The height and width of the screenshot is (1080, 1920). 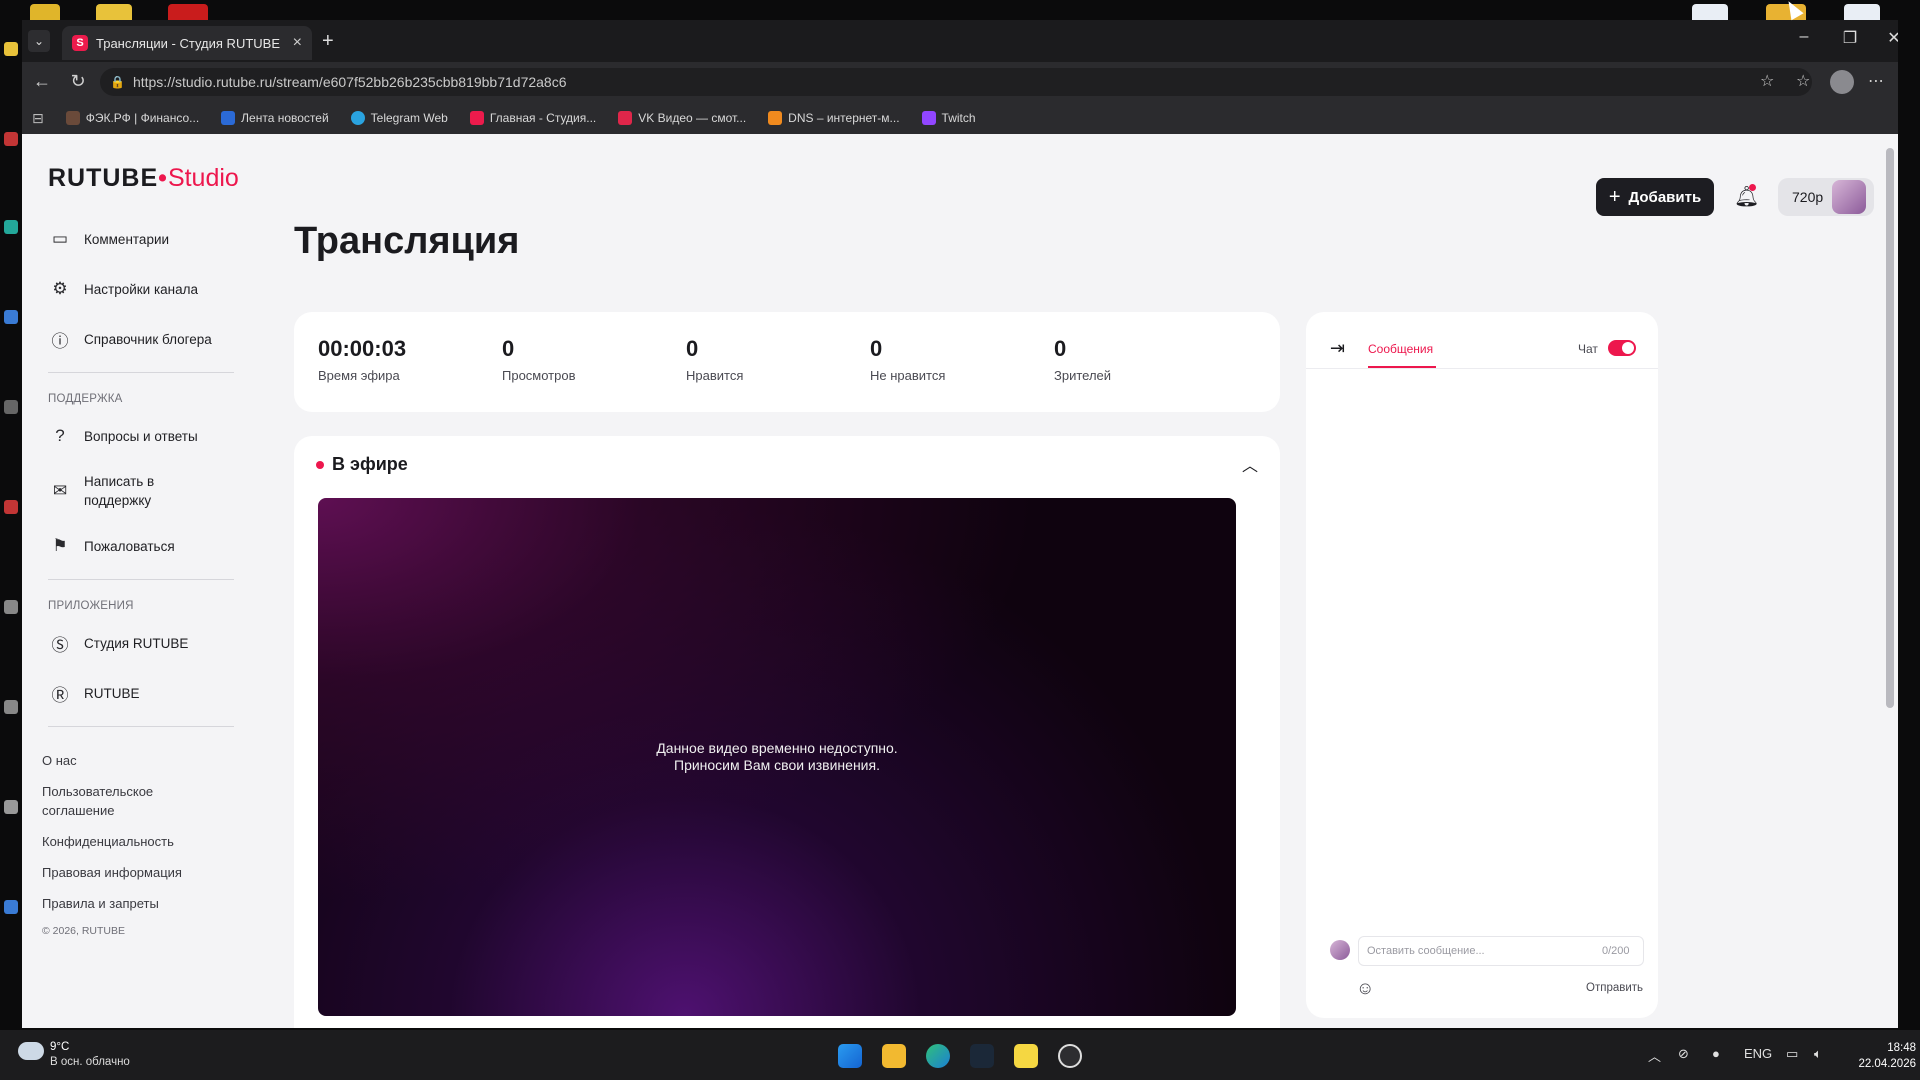 I want to click on plus-icon: +, so click(x=1614, y=196).